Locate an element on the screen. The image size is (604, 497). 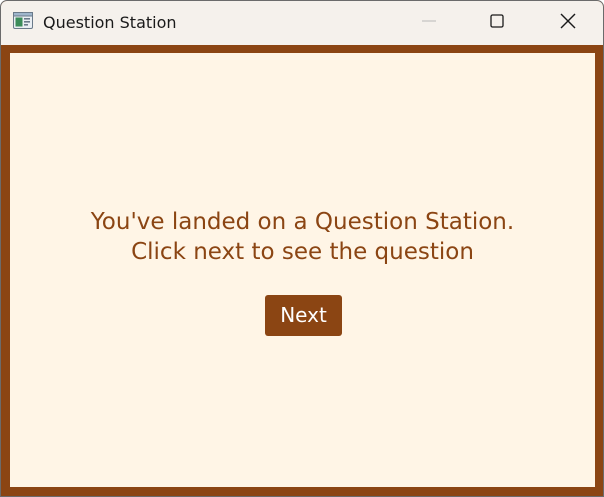
message-line-1: You've landed on a Question Station. is located at coordinates (302, 222).